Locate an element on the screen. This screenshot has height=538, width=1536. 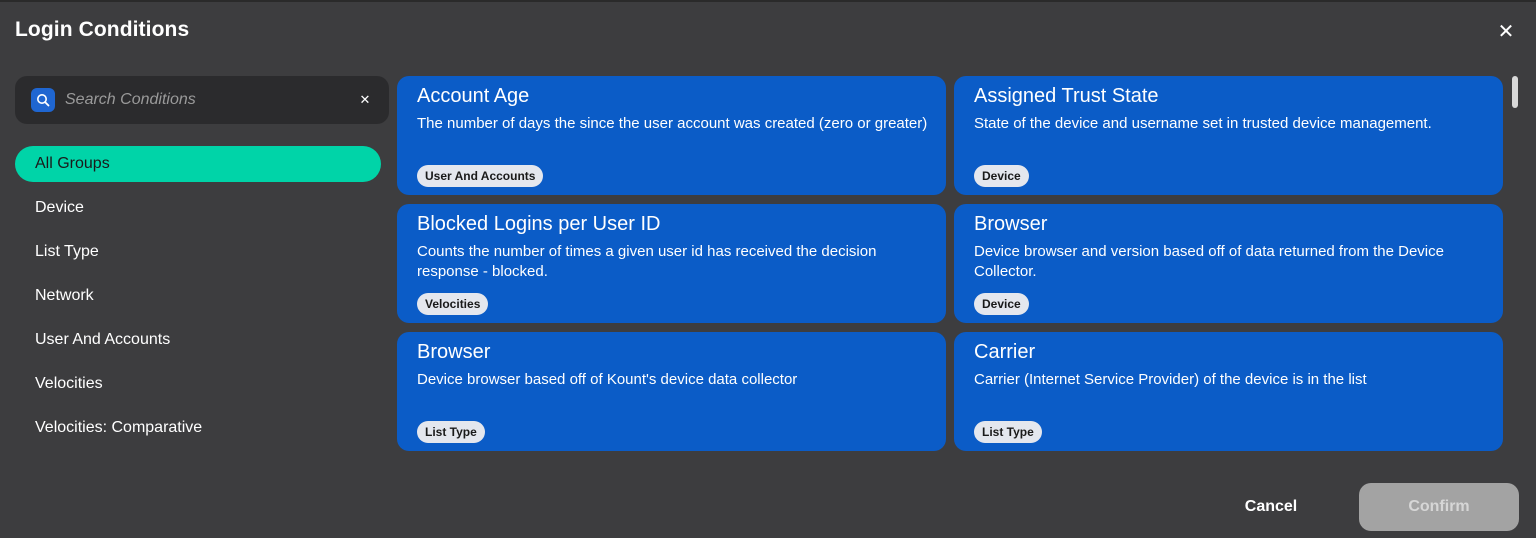
conditions-scrollbar is located at coordinates (1514, 263).